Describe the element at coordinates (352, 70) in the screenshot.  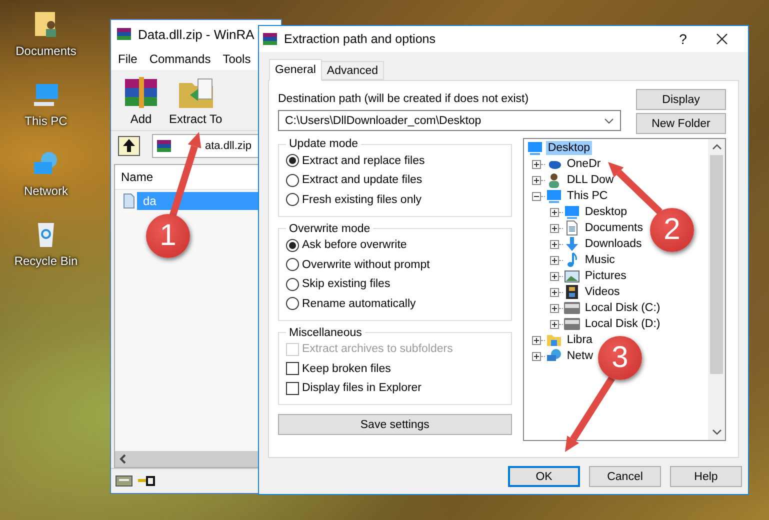
I see `tab: Advanced` at that location.